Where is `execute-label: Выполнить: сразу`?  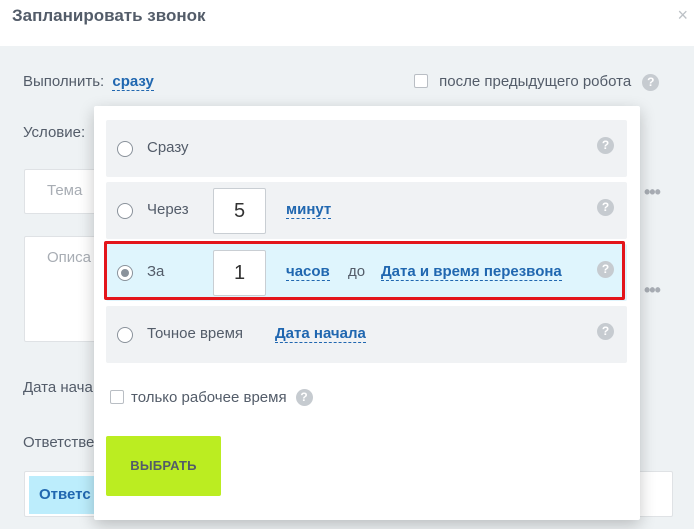 execute-label: Выполнить: сразу is located at coordinates (88, 82).